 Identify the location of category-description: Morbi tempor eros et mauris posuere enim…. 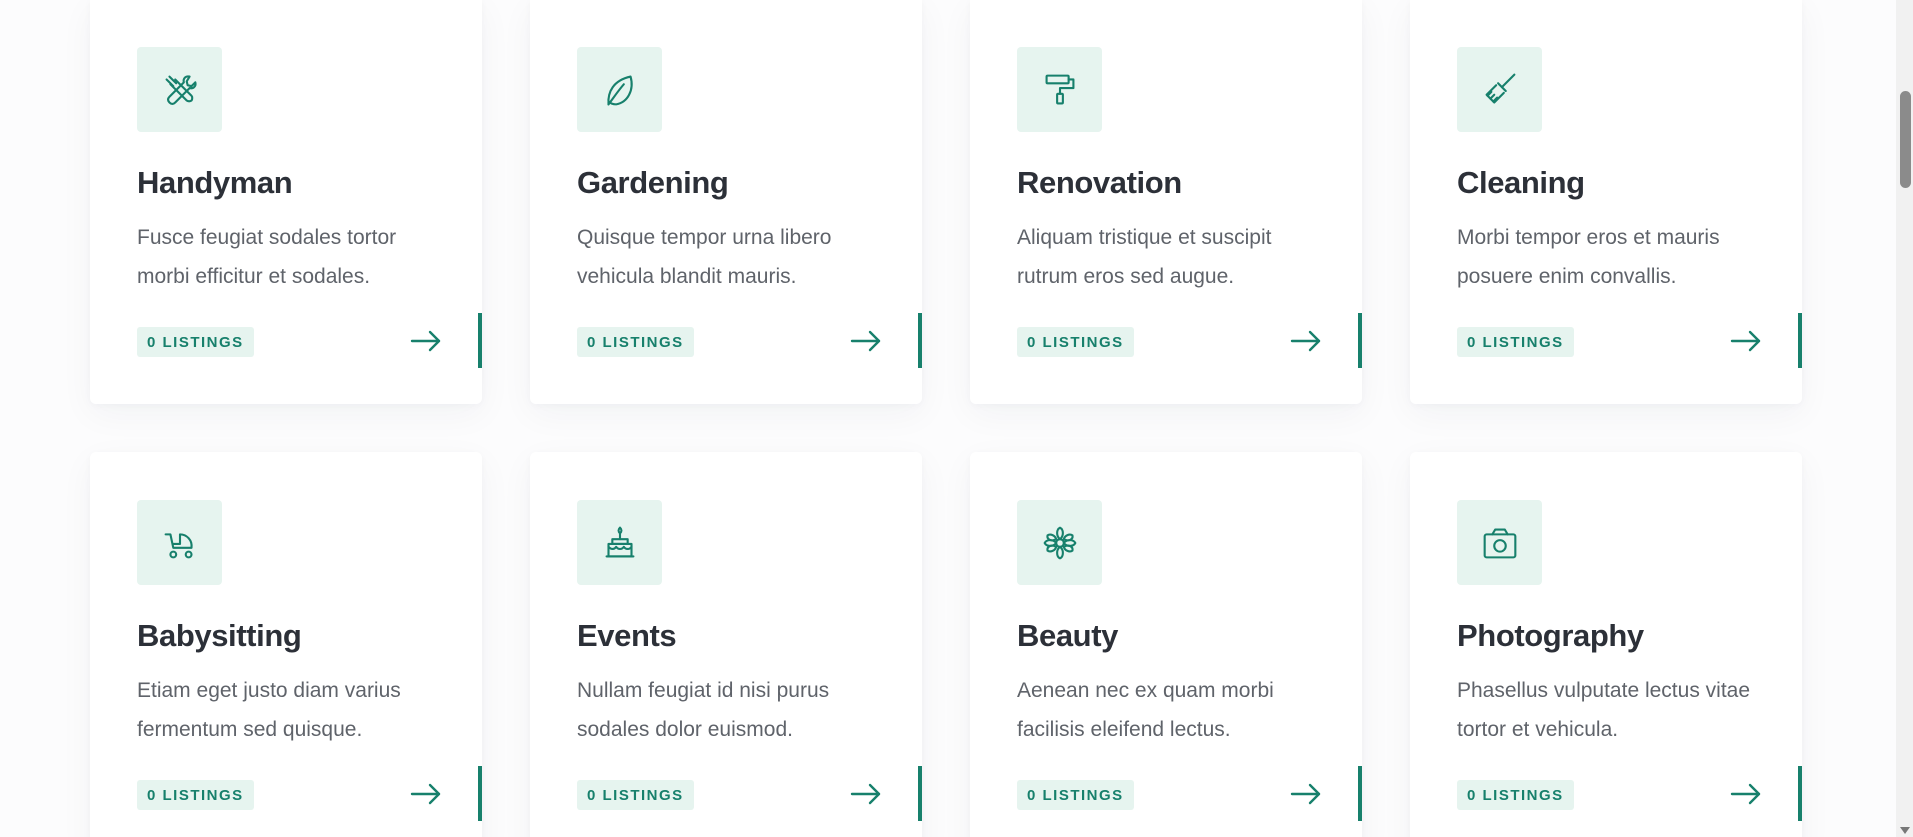
(1588, 257).